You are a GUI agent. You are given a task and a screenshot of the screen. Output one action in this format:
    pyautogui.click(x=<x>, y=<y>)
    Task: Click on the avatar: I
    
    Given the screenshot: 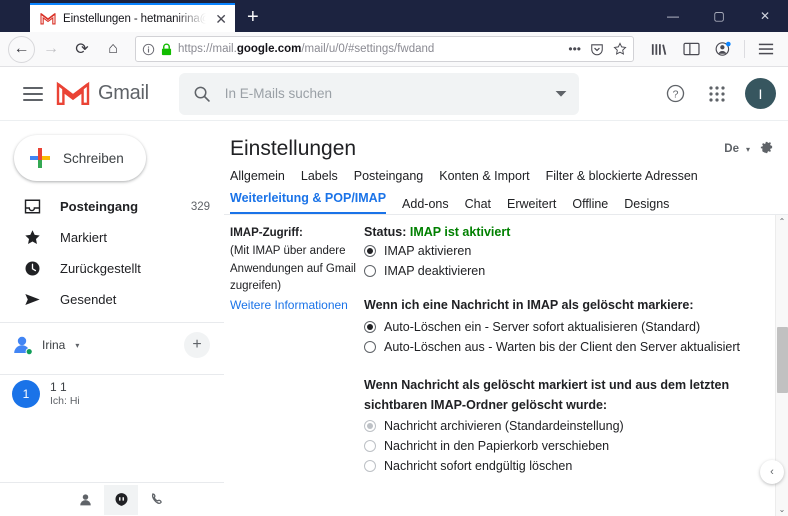 What is the action you would take?
    pyautogui.click(x=760, y=93)
    